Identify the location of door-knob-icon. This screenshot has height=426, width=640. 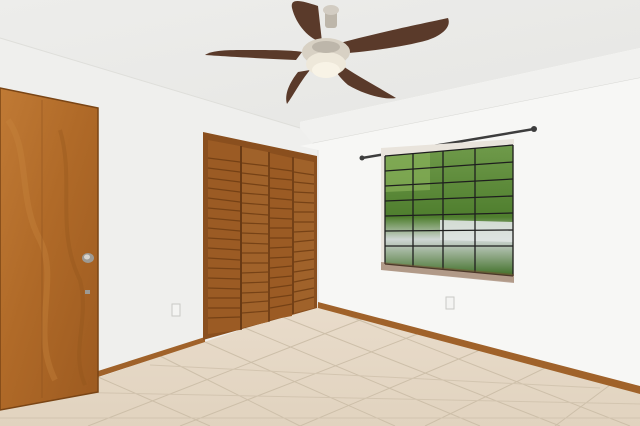
(88, 258).